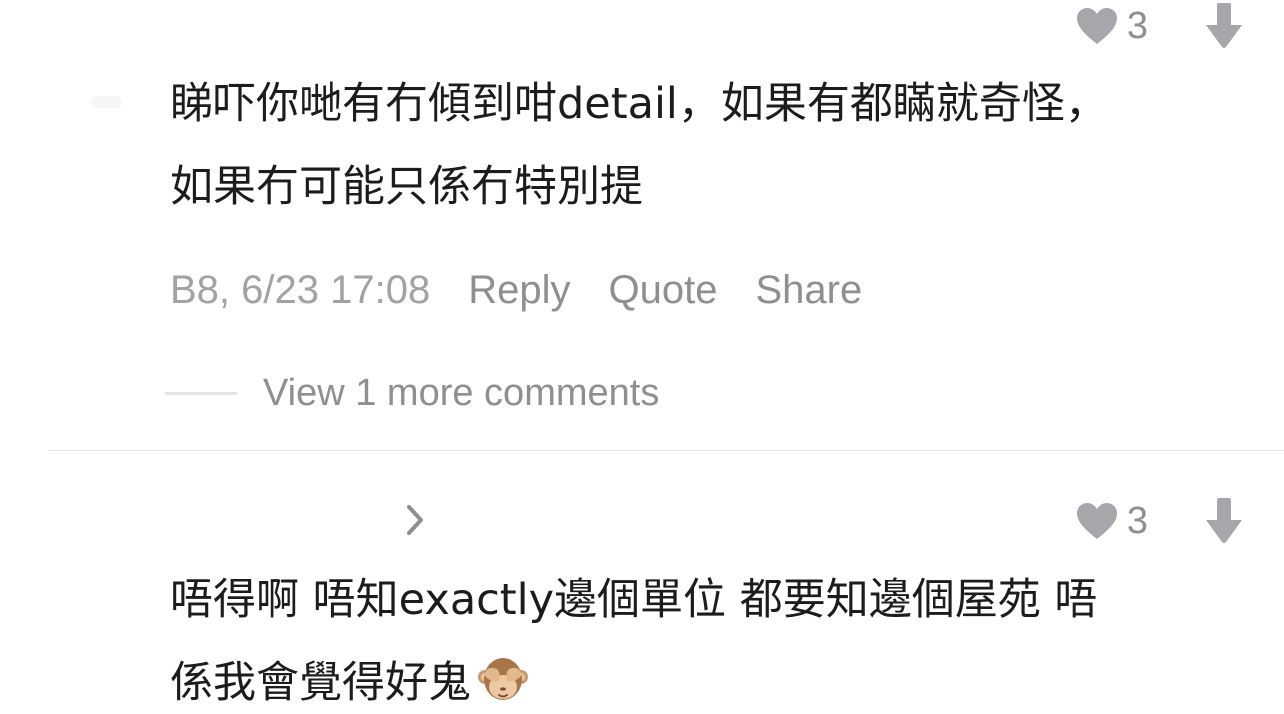 This screenshot has height=714, width=1284. What do you see at coordinates (662, 290) in the screenshot?
I see `quote-button: Quote` at bounding box center [662, 290].